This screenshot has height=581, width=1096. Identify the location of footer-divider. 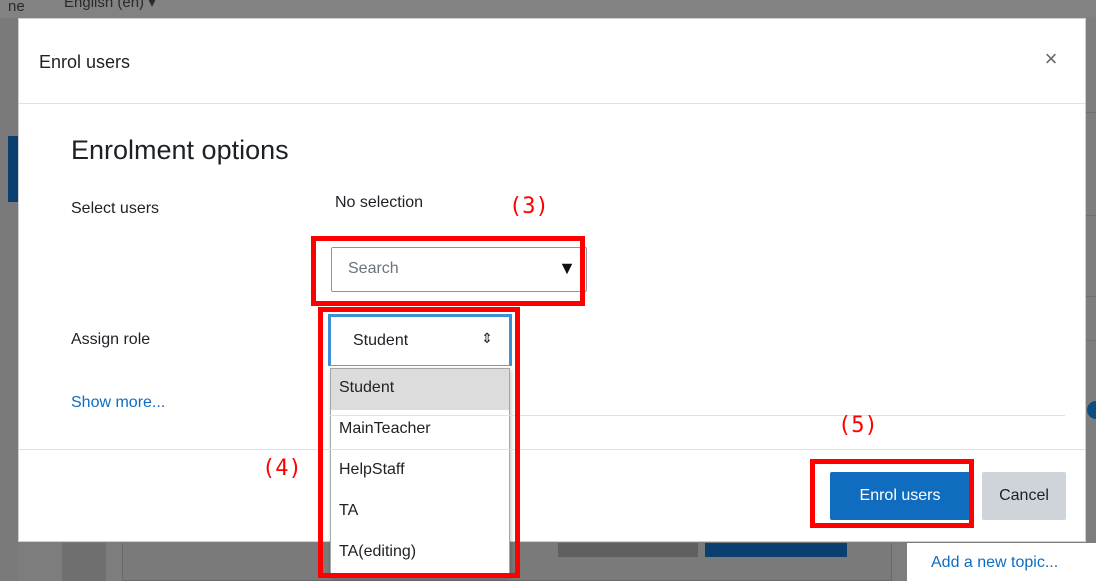
(552, 449).